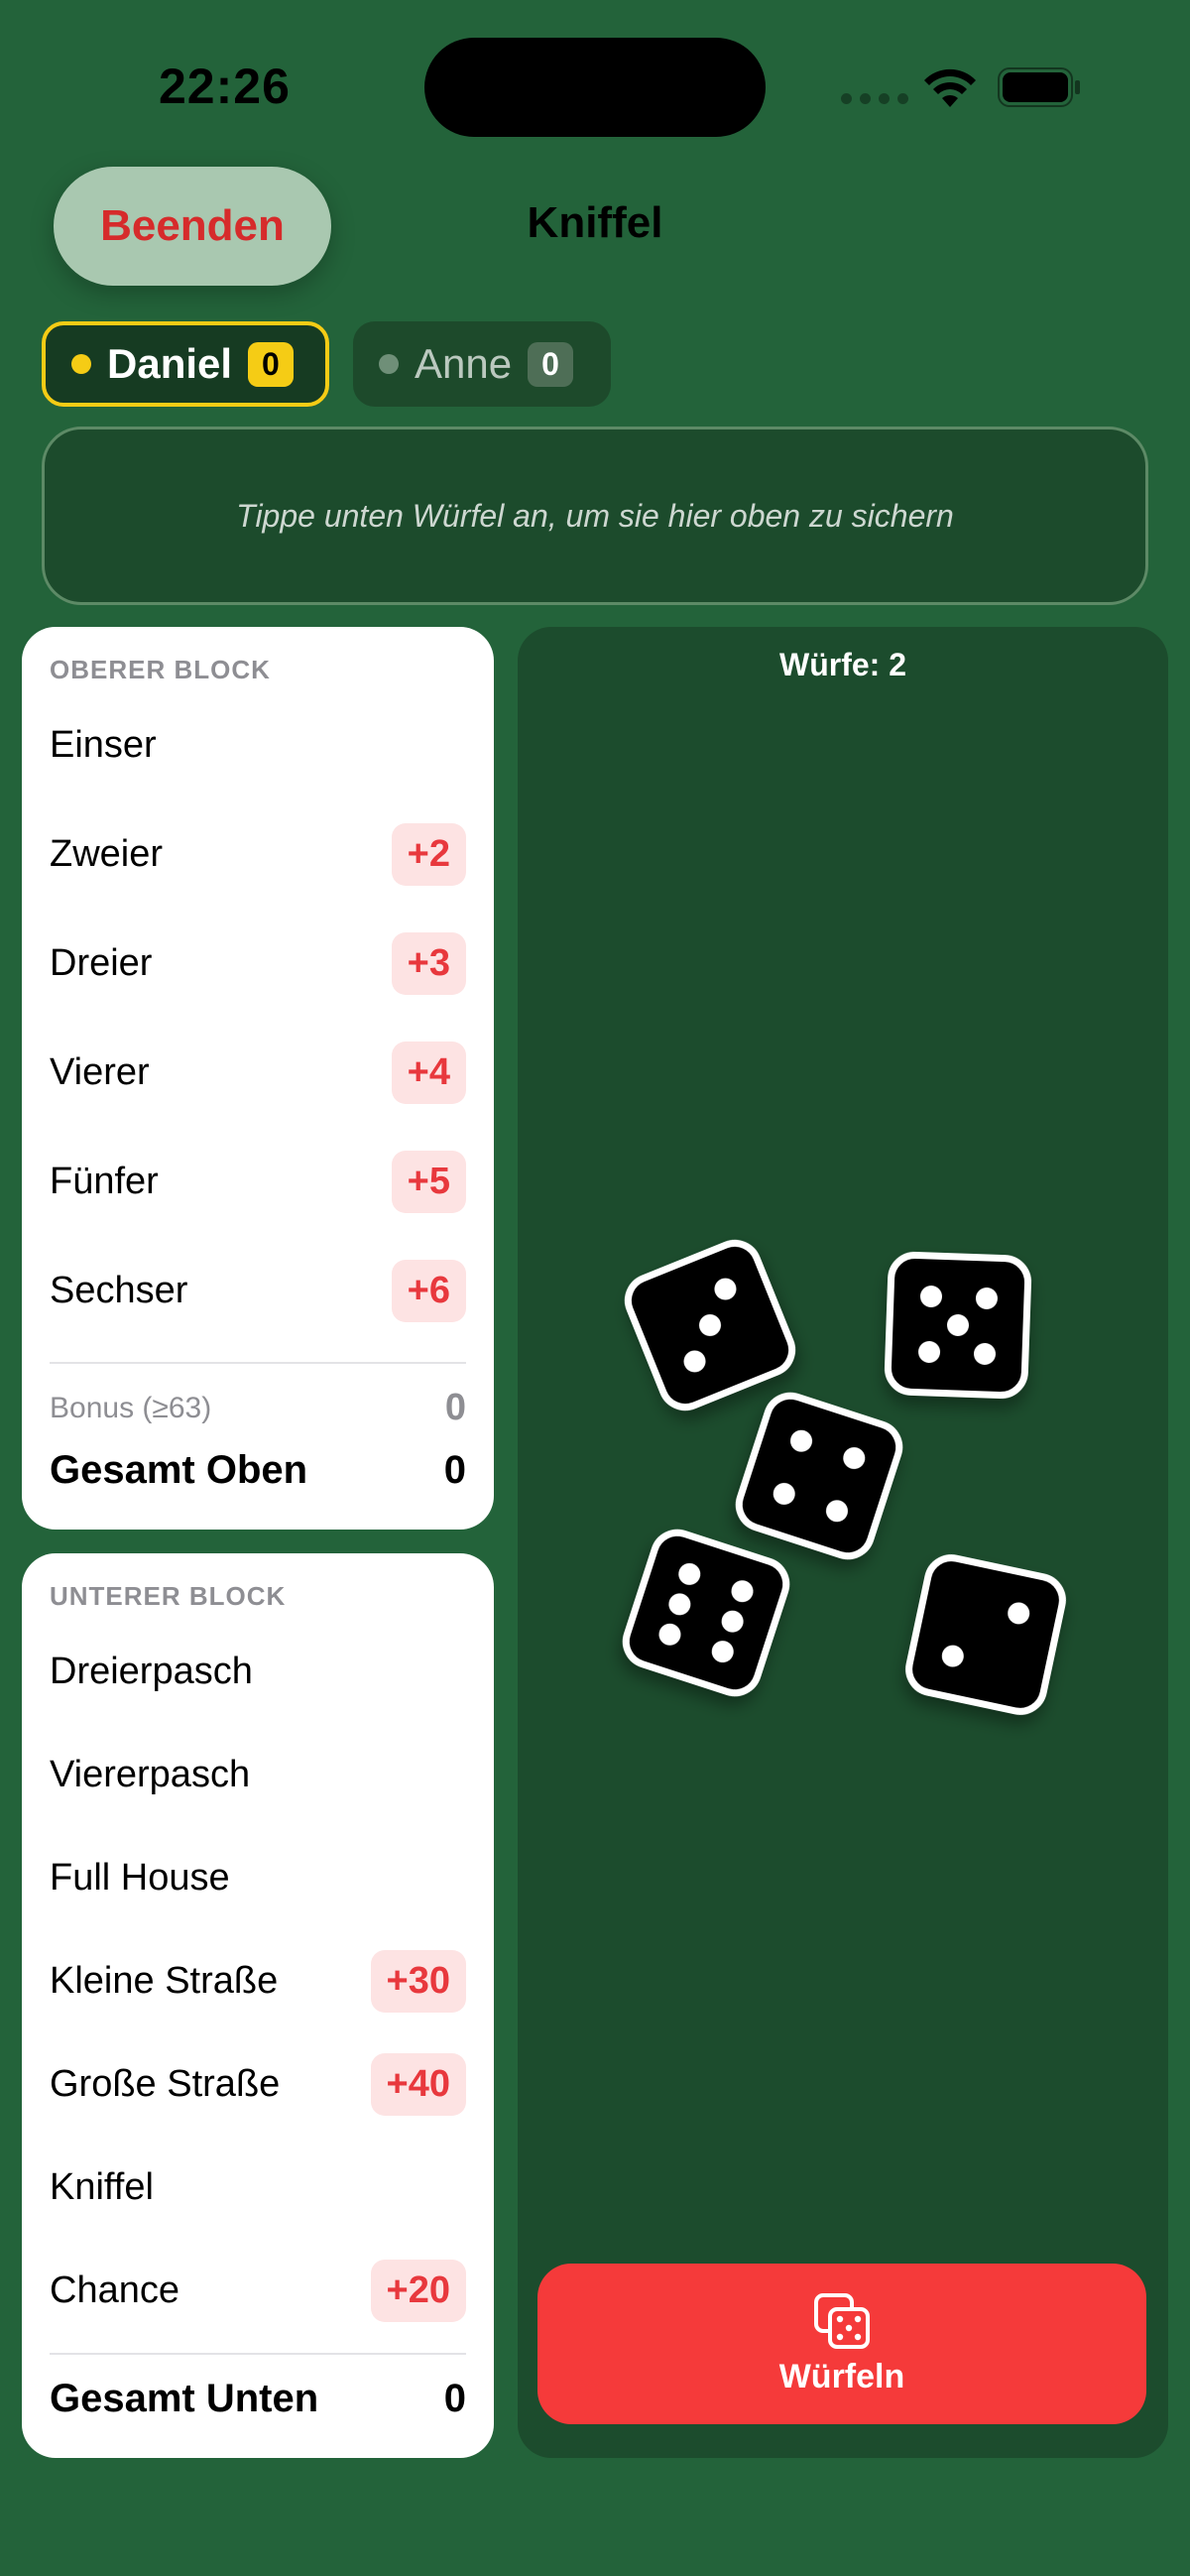 This screenshot has height=2576, width=1190. What do you see at coordinates (595, 222) in the screenshot?
I see `page-title: Kniffel` at bounding box center [595, 222].